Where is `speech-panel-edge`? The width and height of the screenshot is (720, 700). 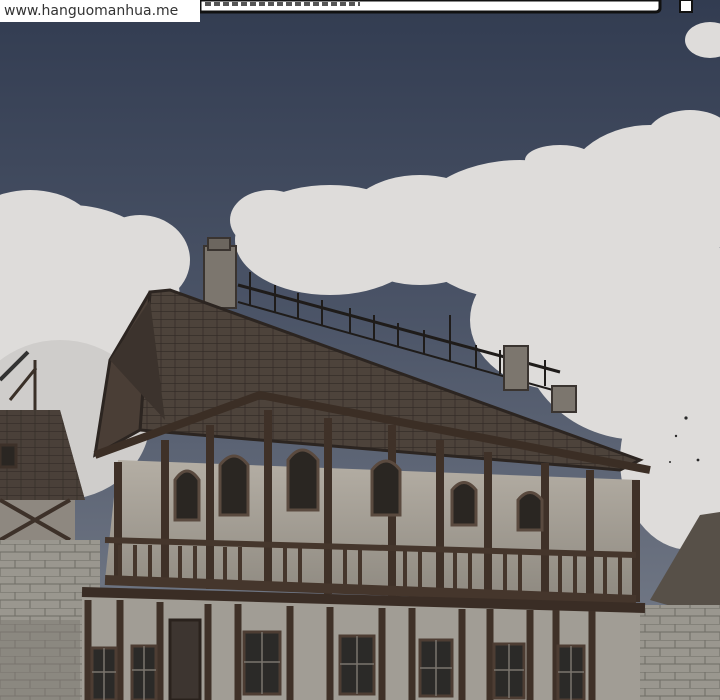 speech-panel-edge is located at coordinates (445, 7).